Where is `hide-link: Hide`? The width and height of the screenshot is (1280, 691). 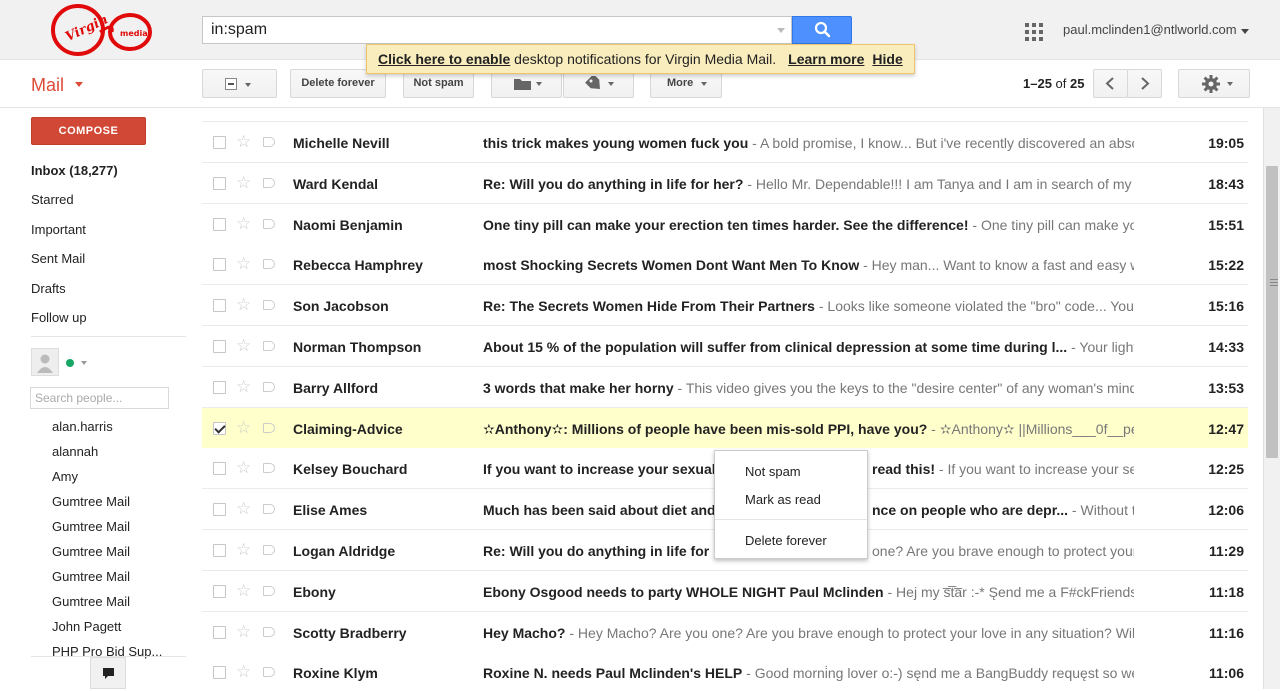
hide-link: Hide is located at coordinates (887, 59).